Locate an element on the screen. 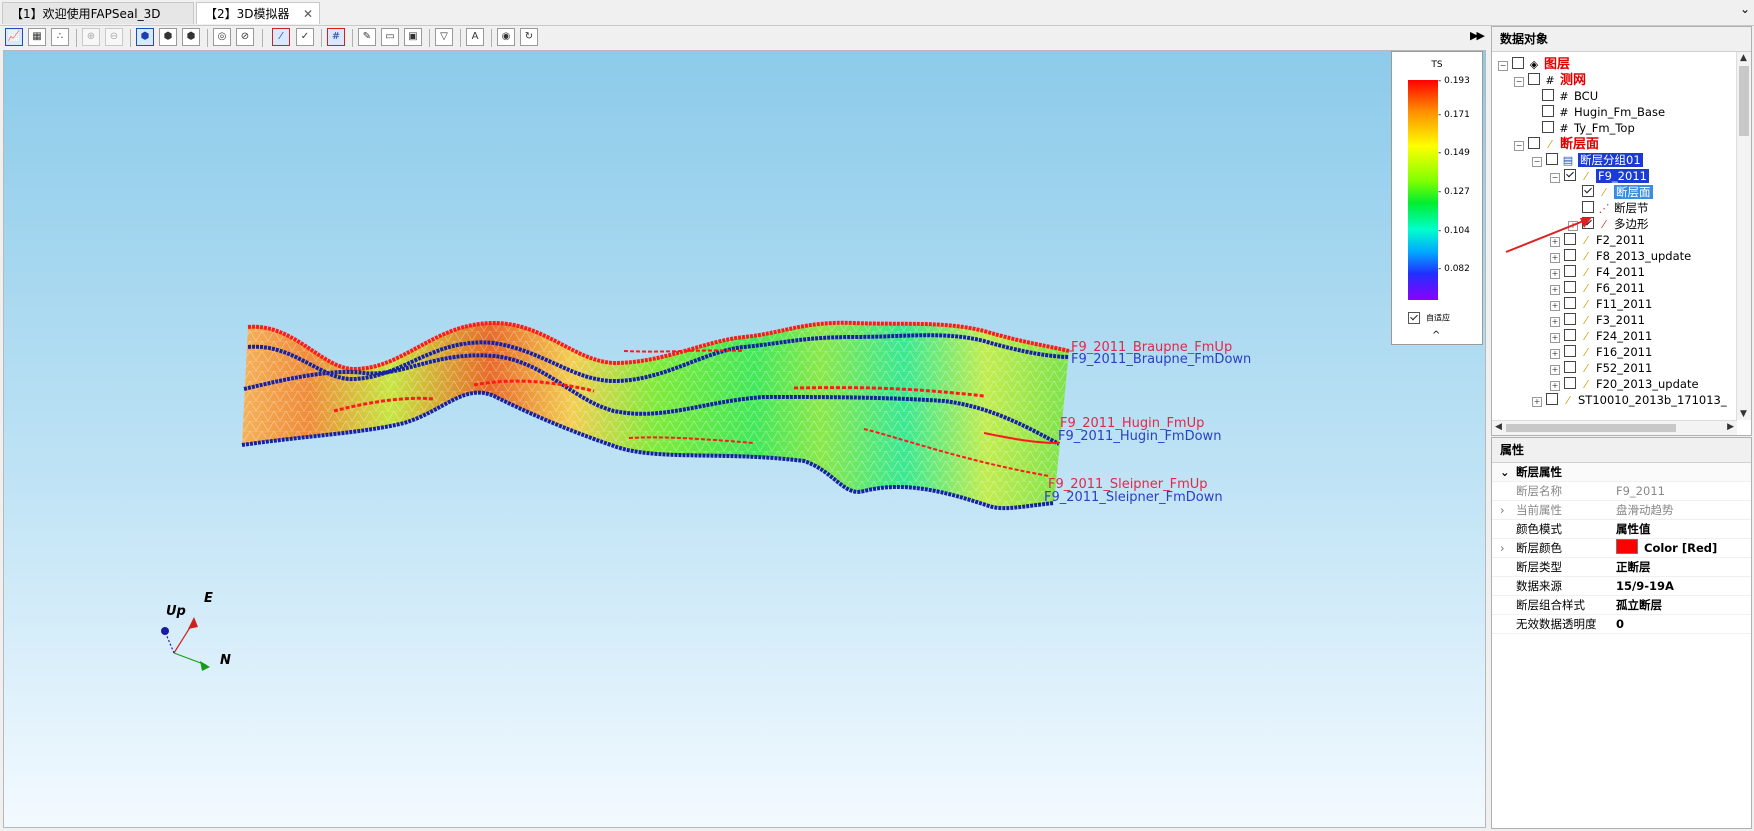  points-icon: ∴ is located at coordinates (60, 37).